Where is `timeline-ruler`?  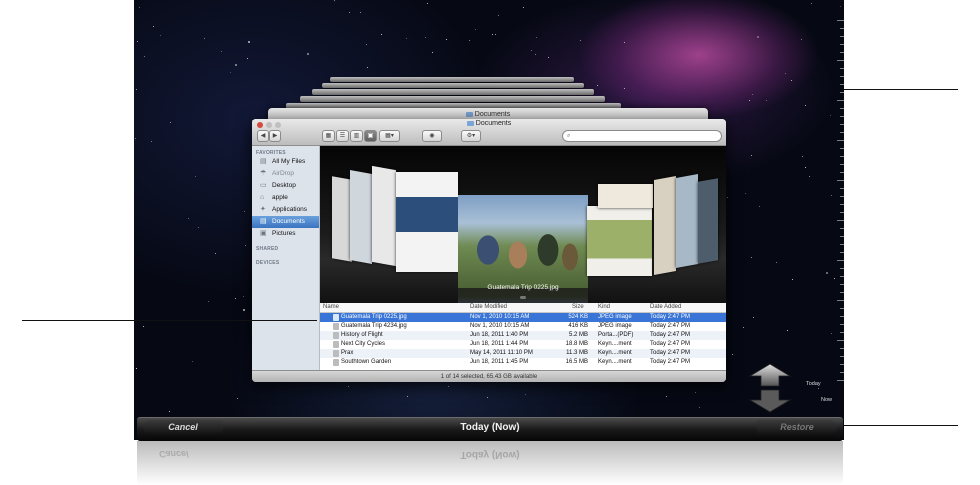 timeline-ruler is located at coordinates (840, 205).